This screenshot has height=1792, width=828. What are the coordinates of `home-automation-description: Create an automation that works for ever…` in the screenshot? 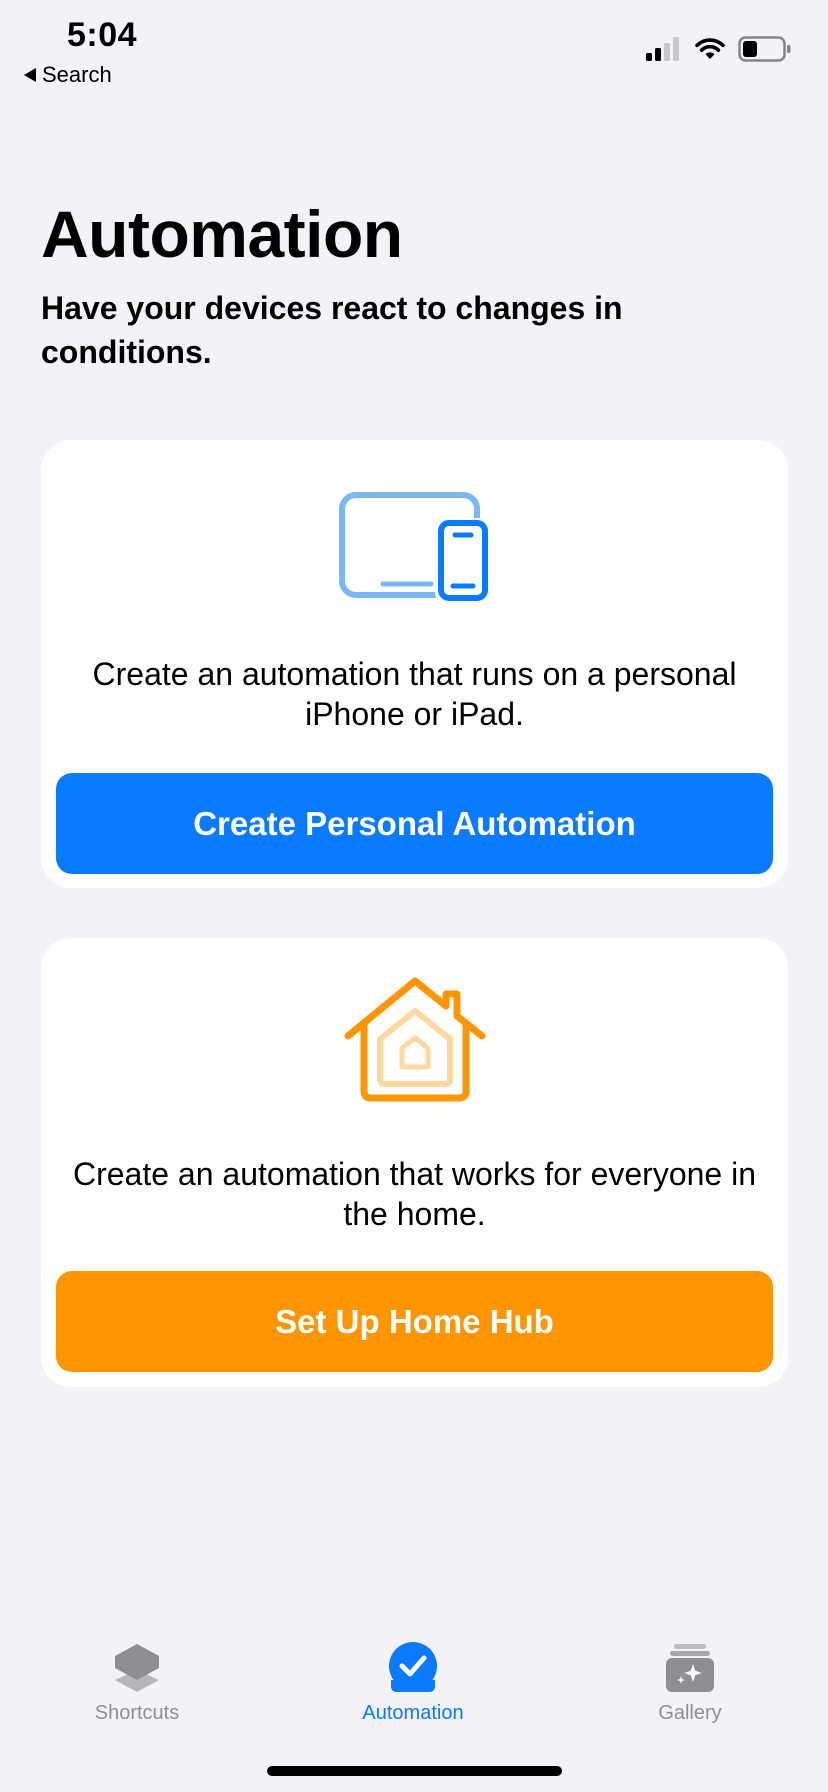 It's located at (414, 1194).